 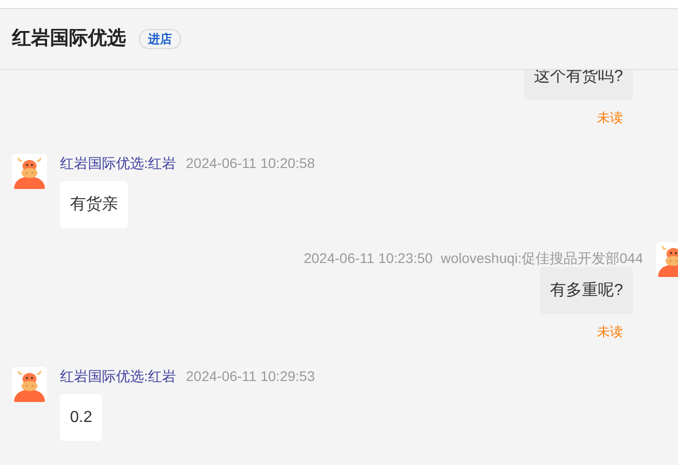 I want to click on message-bubble: 有货亲, so click(x=94, y=204).